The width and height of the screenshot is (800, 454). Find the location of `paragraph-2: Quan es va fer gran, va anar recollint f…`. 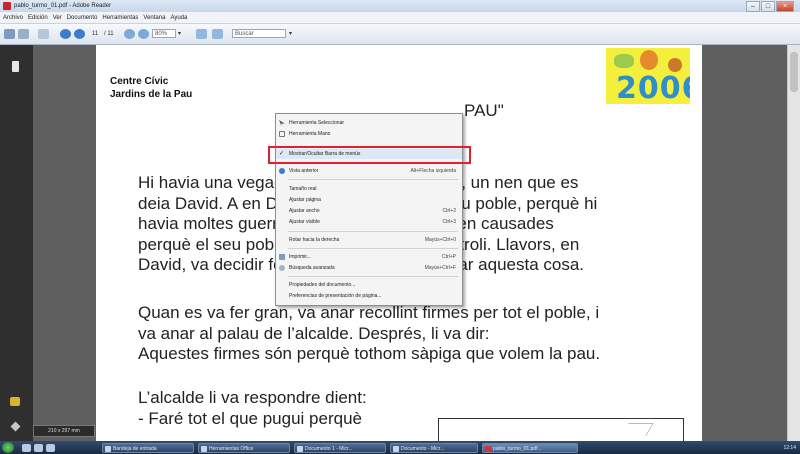

paragraph-2: Quan es va fer gran, va anar recollint f… is located at coordinates (369, 334).